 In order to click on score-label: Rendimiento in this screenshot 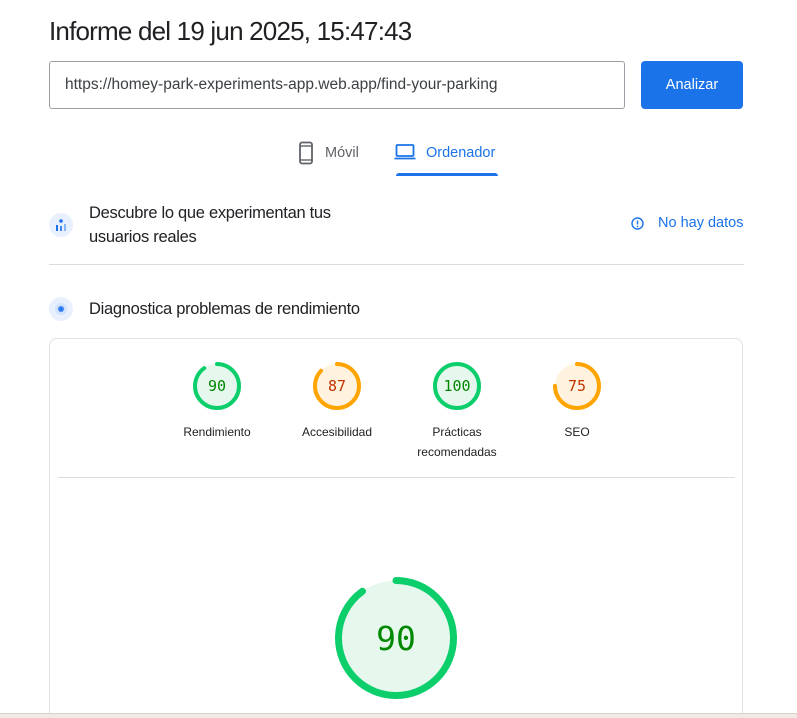, I will do `click(217, 432)`.